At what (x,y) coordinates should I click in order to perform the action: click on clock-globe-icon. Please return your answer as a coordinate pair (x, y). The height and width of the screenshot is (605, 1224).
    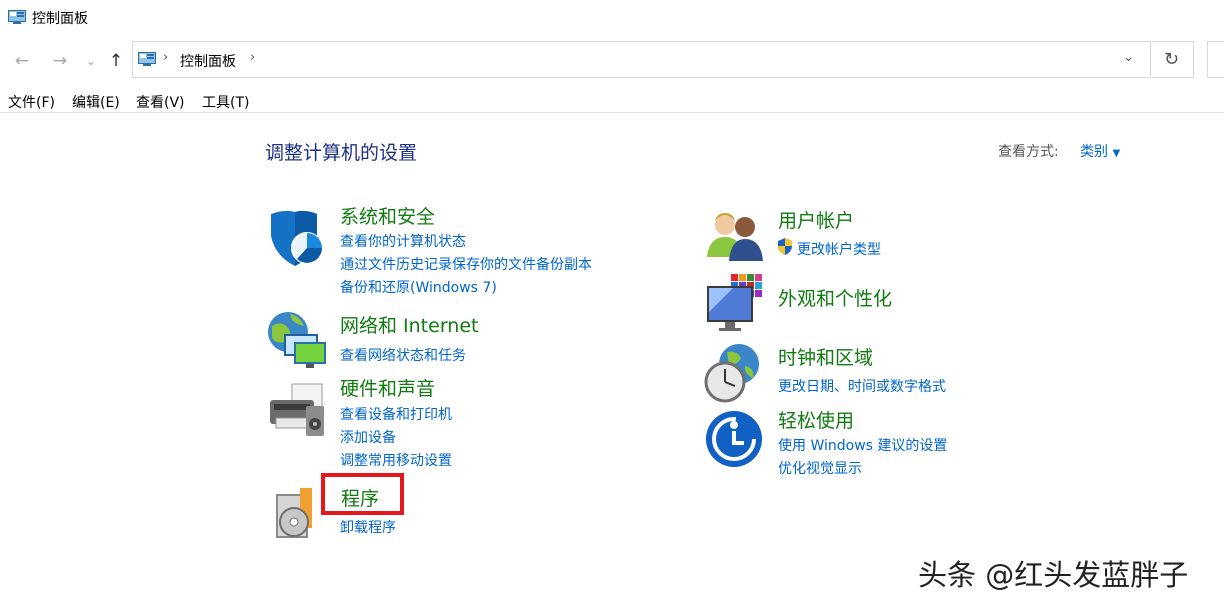
    Looking at the image, I should click on (734, 373).